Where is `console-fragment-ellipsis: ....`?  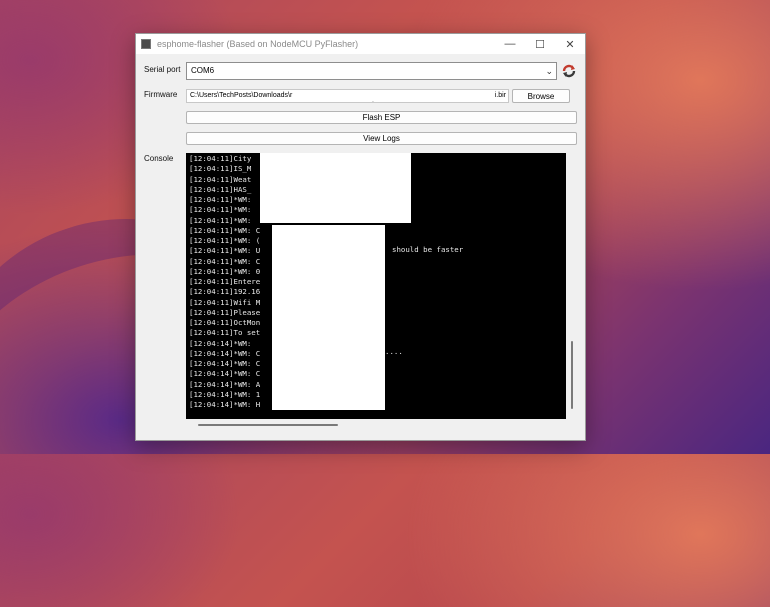
console-fragment-ellipsis: .... is located at coordinates (394, 351).